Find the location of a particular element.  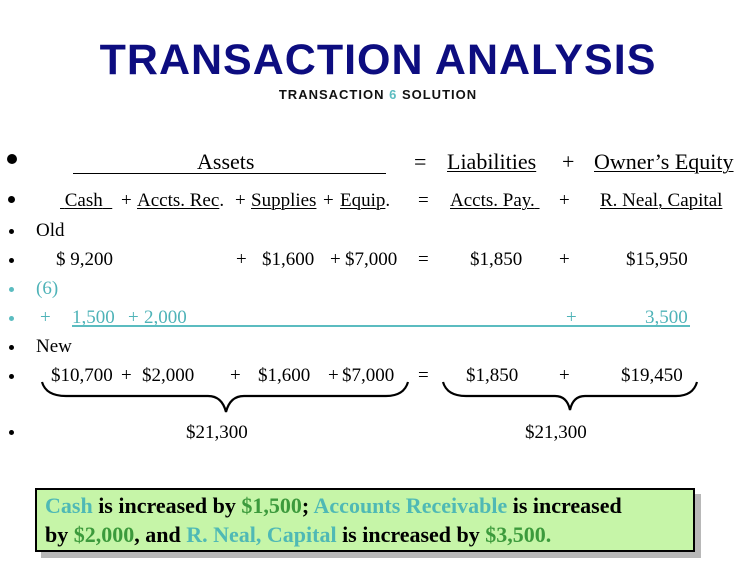

summary-text: is increased is located at coordinates (564, 505).